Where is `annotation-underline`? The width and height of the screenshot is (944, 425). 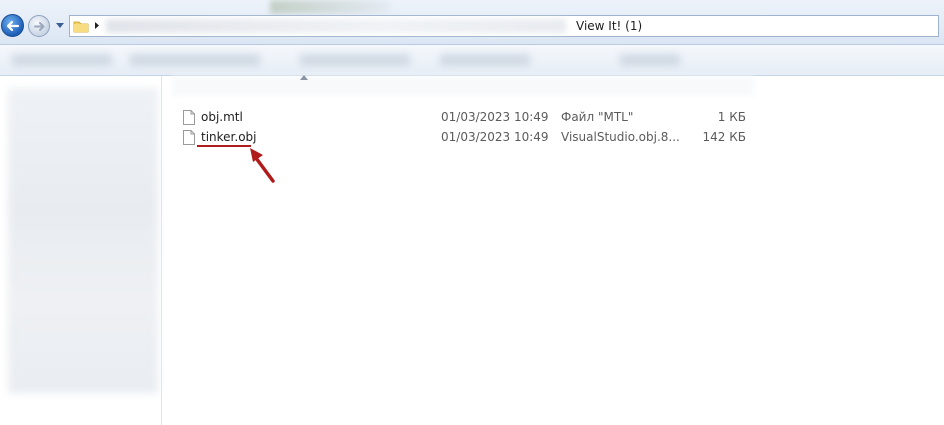
annotation-underline is located at coordinates (224, 146).